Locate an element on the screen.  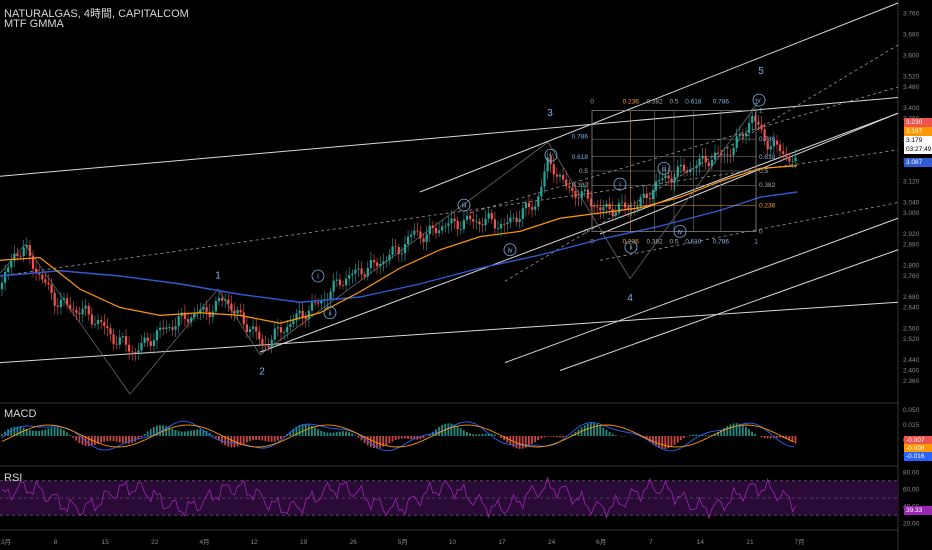
fib-right-label: 0.382 is located at coordinates (767, 185).